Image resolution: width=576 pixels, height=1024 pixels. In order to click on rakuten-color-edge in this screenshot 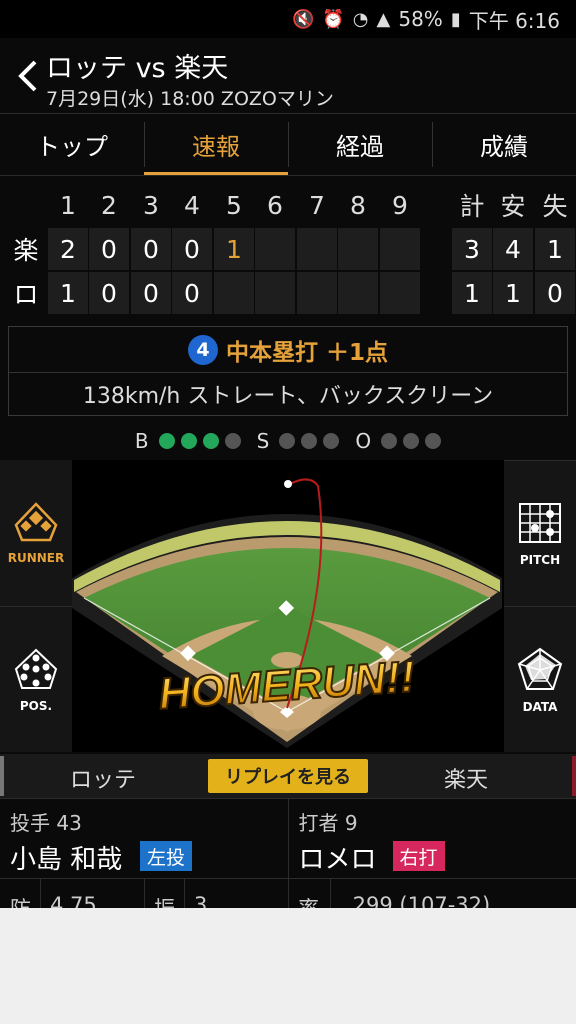, I will do `click(574, 776)`.